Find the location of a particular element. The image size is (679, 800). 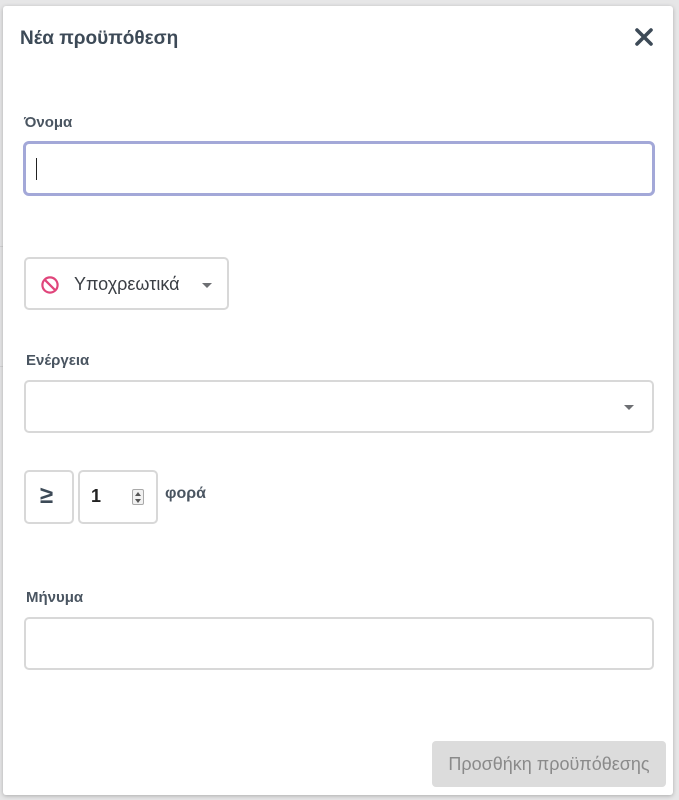

message-input is located at coordinates (339, 643).